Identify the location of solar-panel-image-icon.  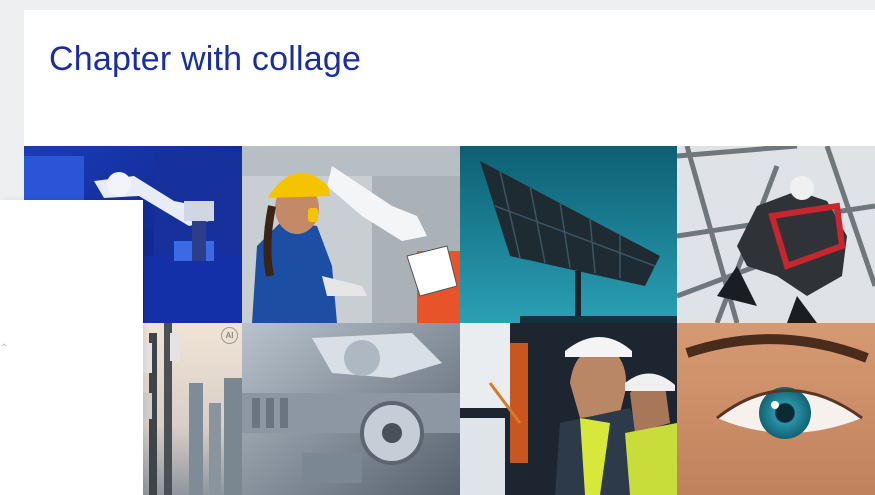
(568, 234).